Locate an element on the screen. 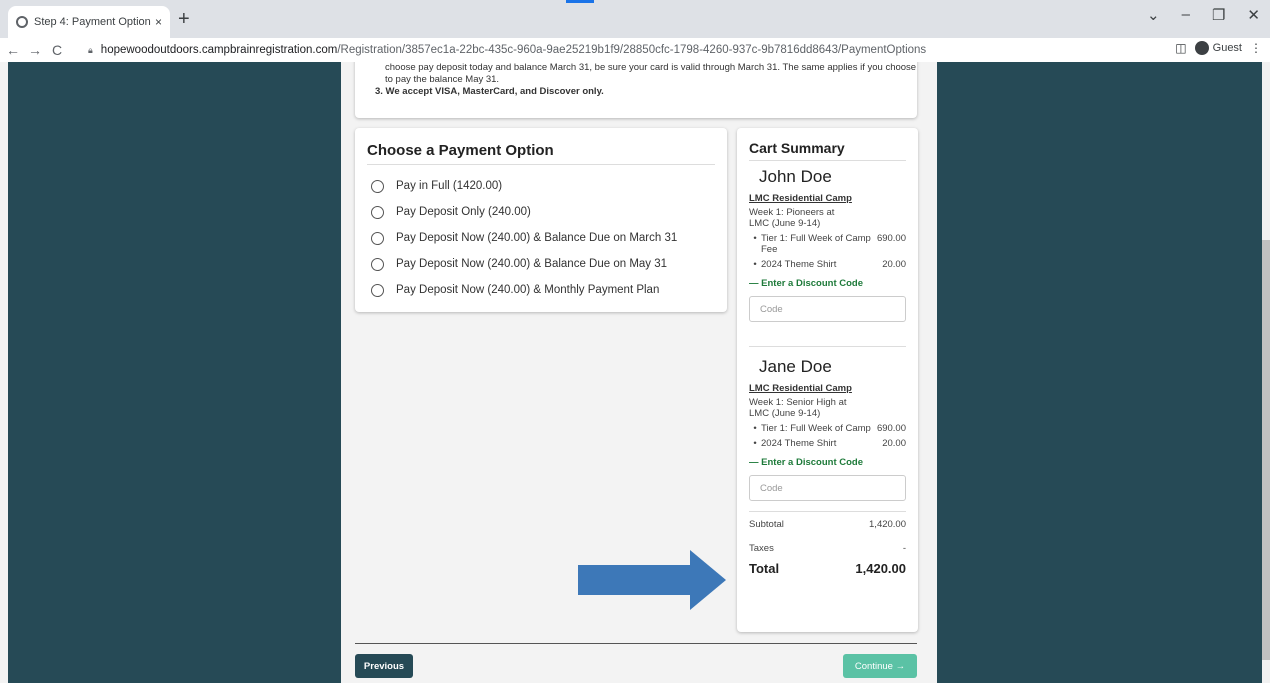 The image size is (1270, 683). profile-button: Guest is located at coordinates (1218, 48).